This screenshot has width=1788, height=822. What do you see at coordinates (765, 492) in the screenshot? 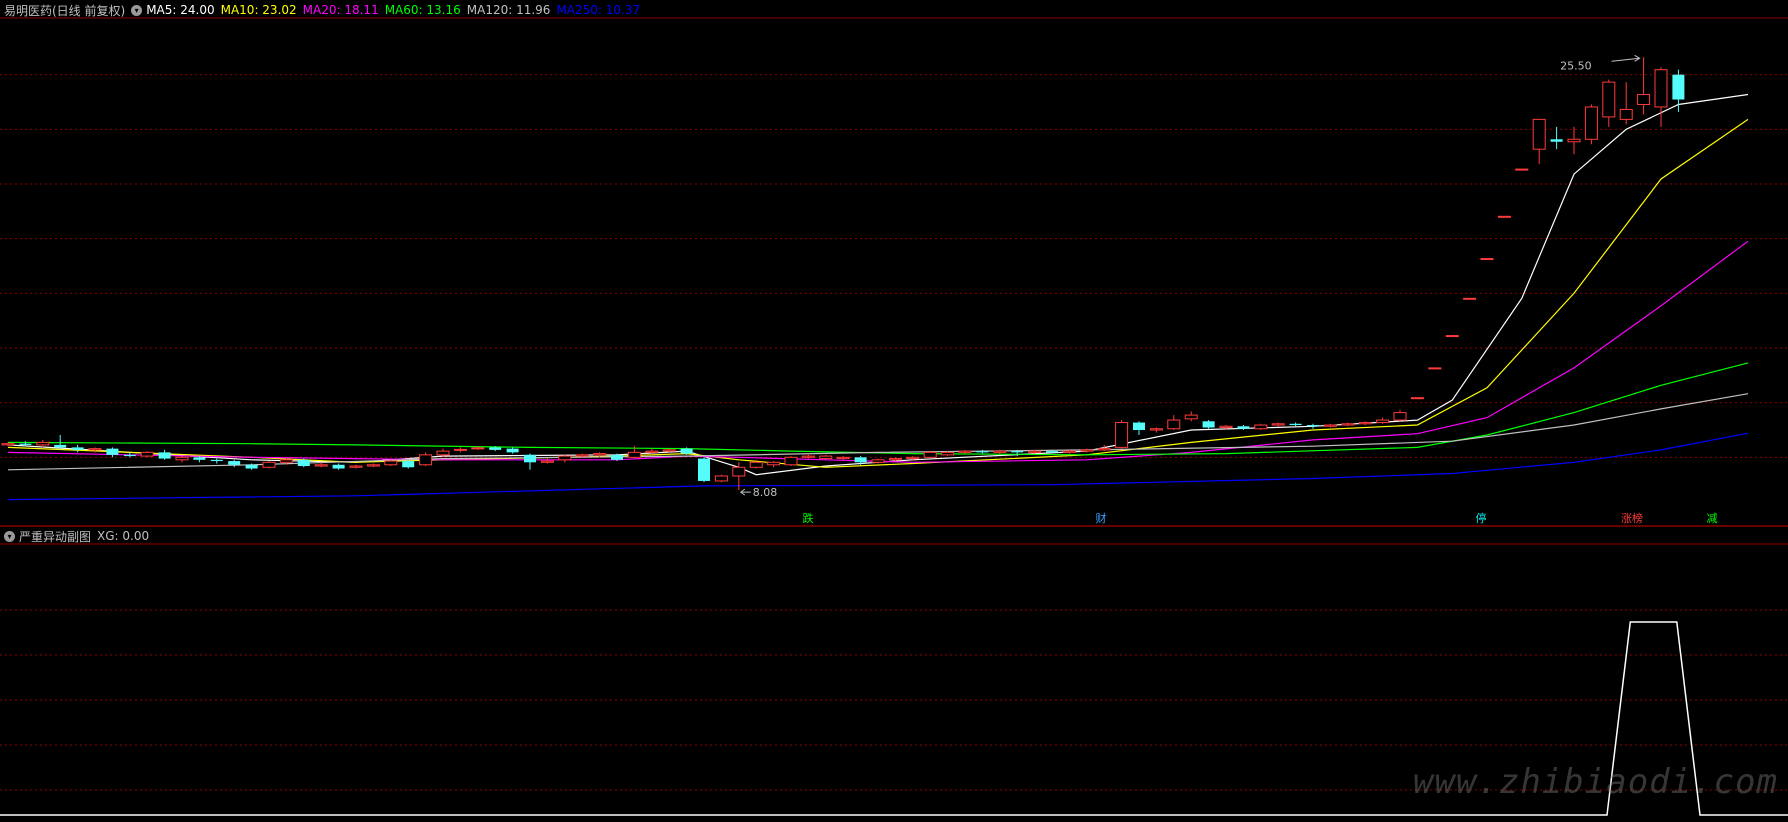
I see `low-price-label: 8.08` at bounding box center [765, 492].